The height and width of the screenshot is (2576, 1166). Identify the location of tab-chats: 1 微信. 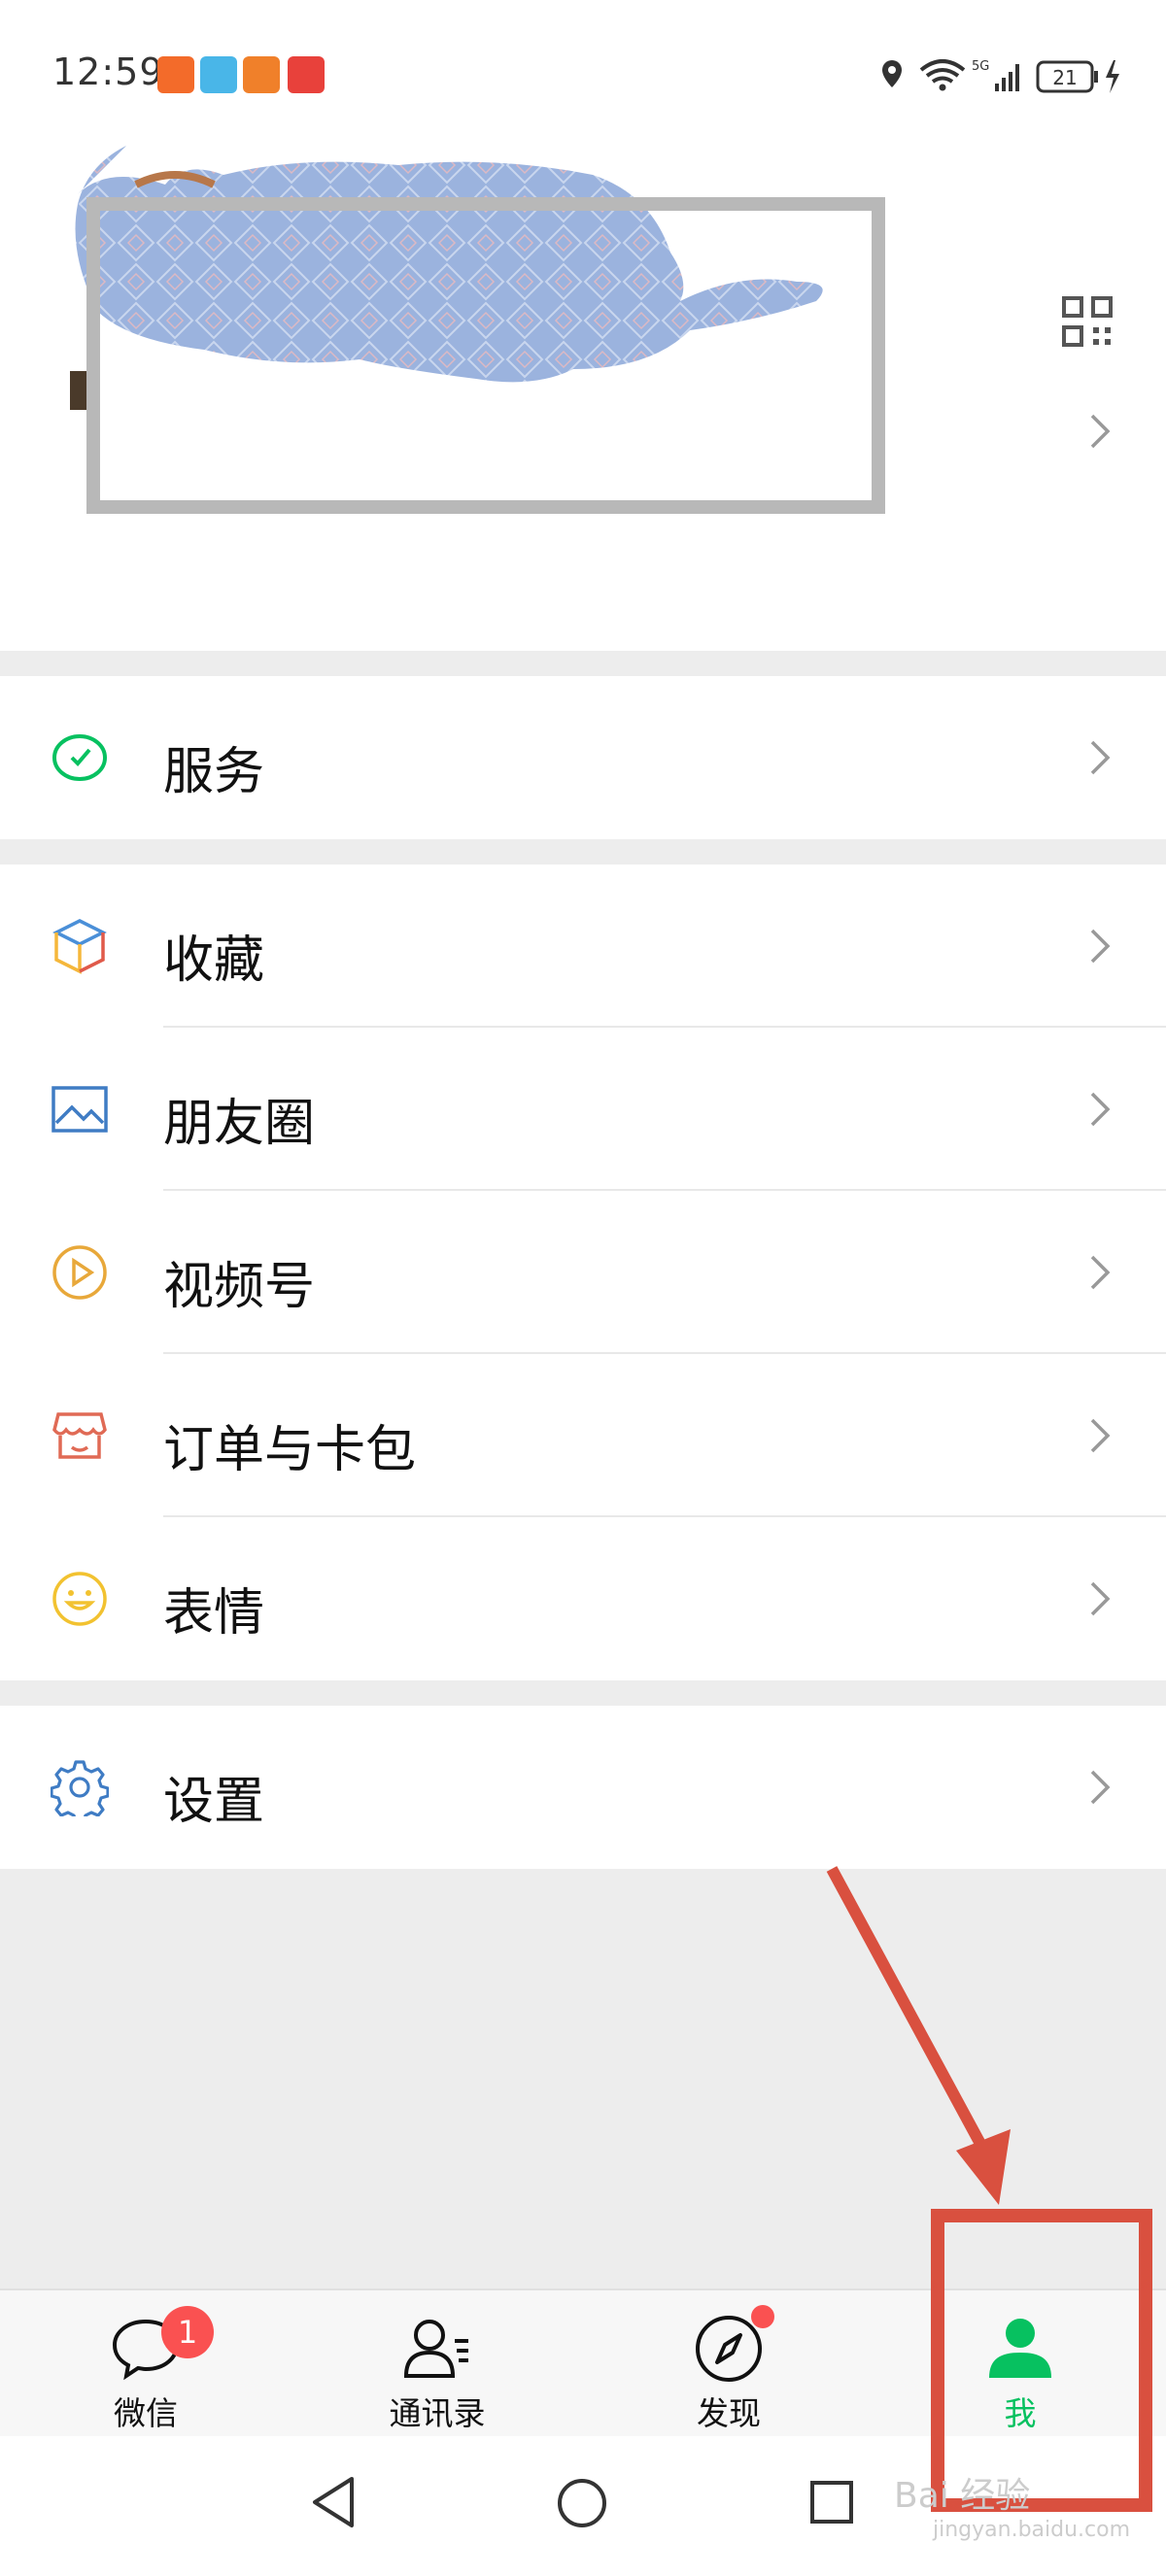
(146, 2364).